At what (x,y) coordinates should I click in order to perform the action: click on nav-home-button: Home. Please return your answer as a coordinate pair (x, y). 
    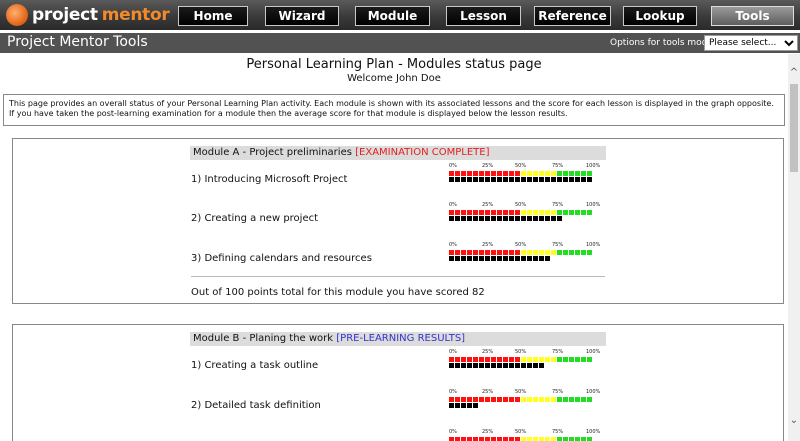
    Looking at the image, I should click on (213, 16).